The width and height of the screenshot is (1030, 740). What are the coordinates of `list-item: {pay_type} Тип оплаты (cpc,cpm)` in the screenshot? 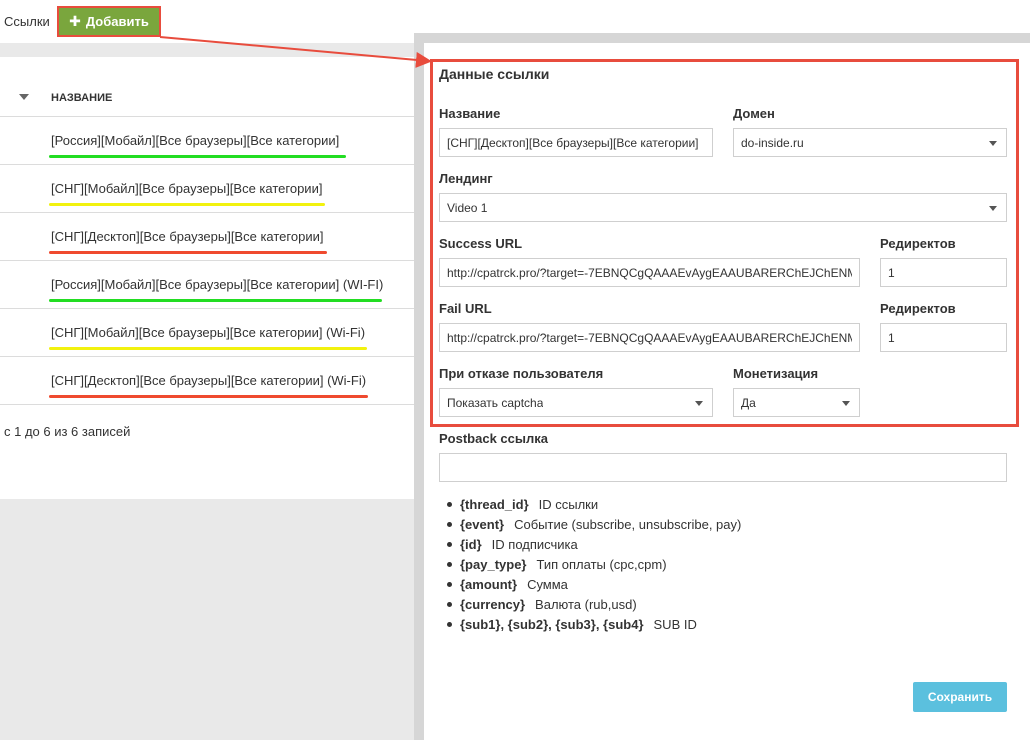 It's located at (594, 564).